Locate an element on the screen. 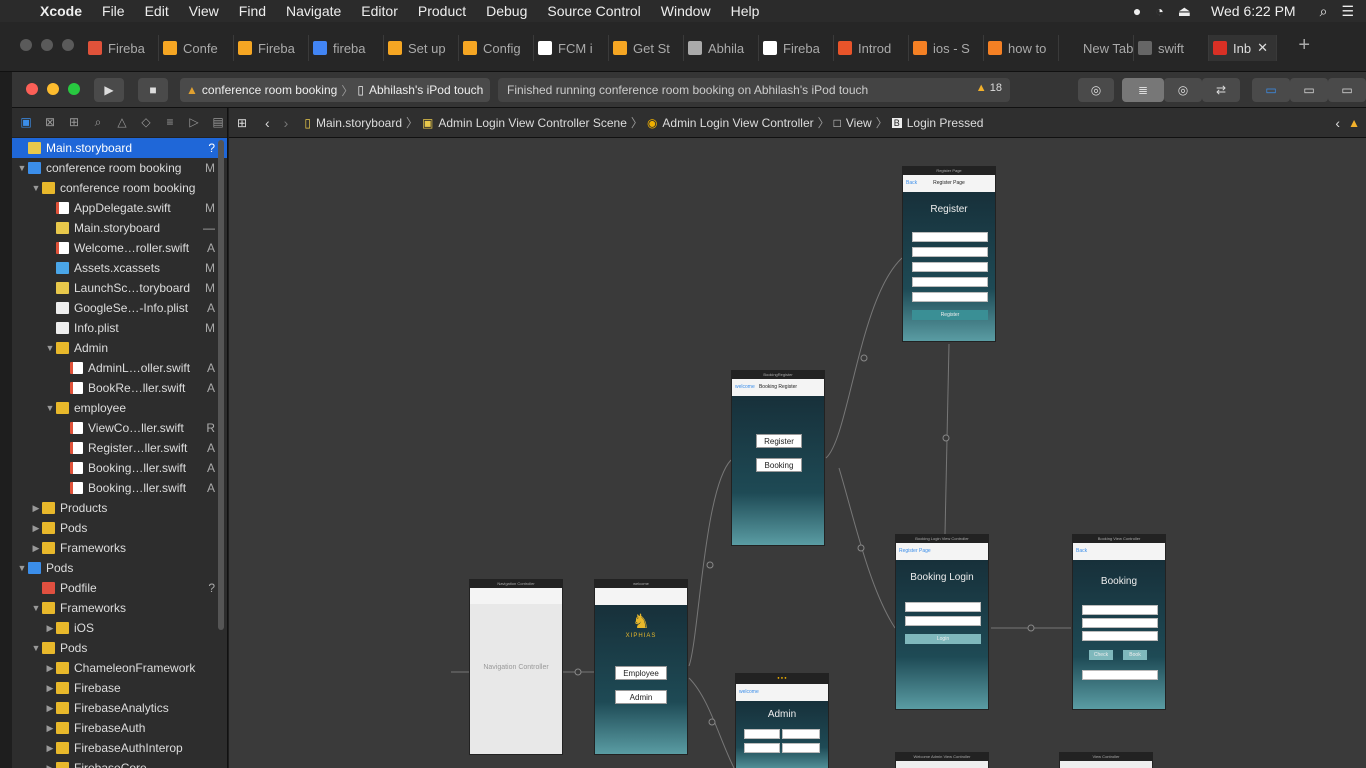 The height and width of the screenshot is (768, 1366). crumb-view: View is located at coordinates (859, 123).